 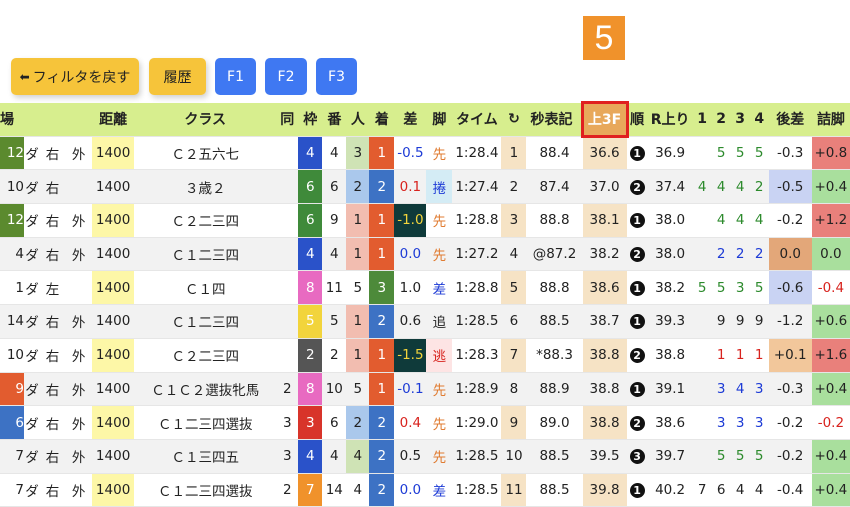 What do you see at coordinates (310, 355) in the screenshot?
I see `gate-frame: 2` at bounding box center [310, 355].